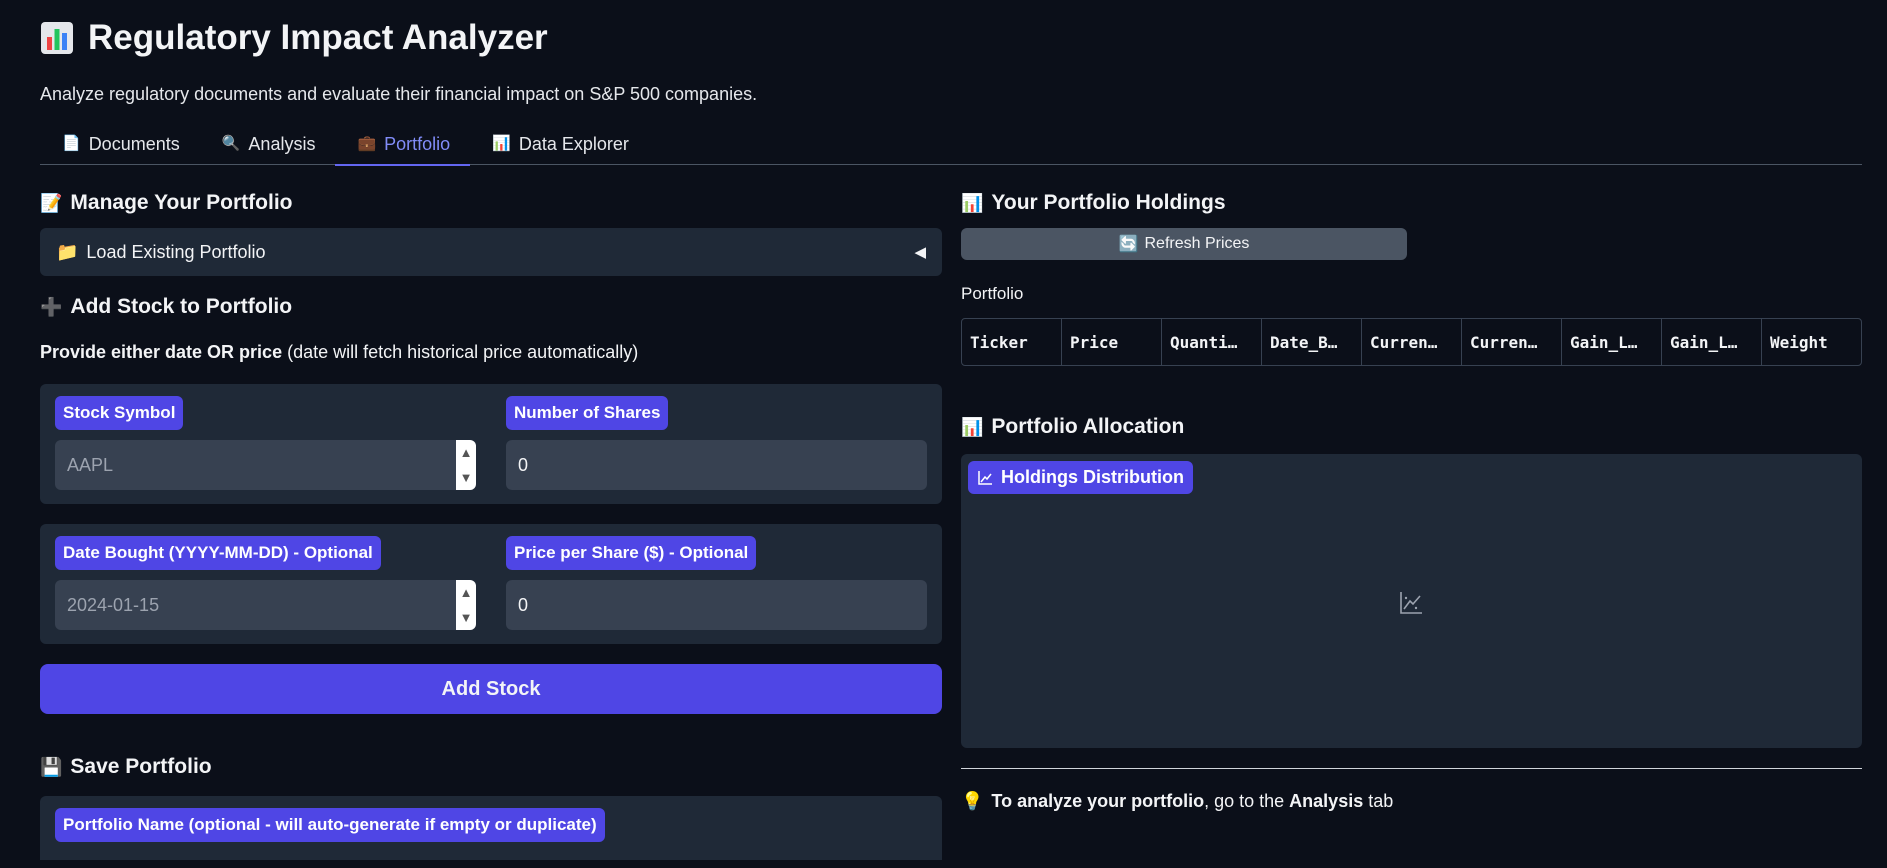  I want to click on manage-portfolio-heading: 📝 Manage Your Portfolio, so click(491, 203).